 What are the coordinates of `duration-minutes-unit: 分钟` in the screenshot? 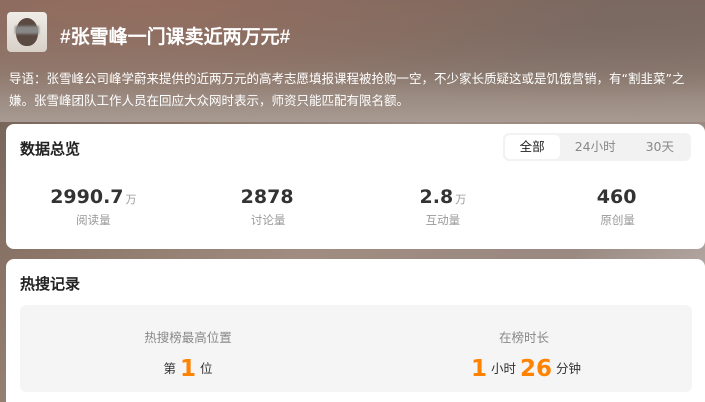 It's located at (569, 368).